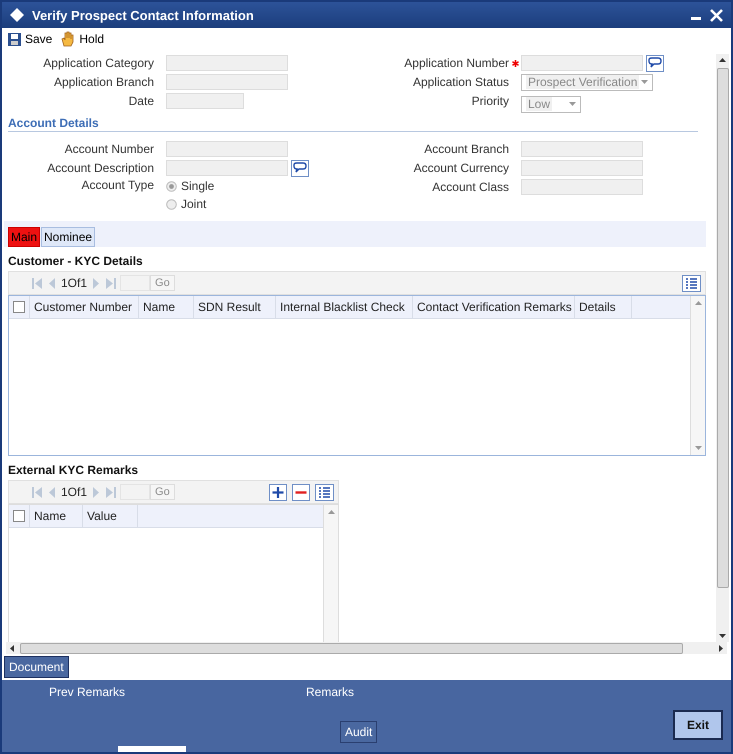 Image resolution: width=733 pixels, height=754 pixels. What do you see at coordinates (17, 15) in the screenshot?
I see `diamond-icon` at bounding box center [17, 15].